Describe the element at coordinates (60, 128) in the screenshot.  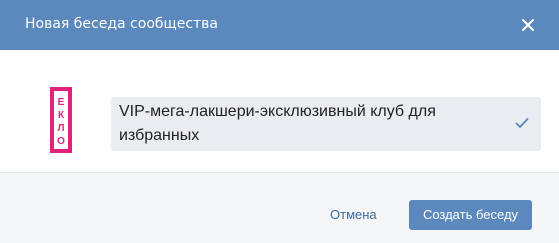
I see `logo-letter-3: Л` at that location.